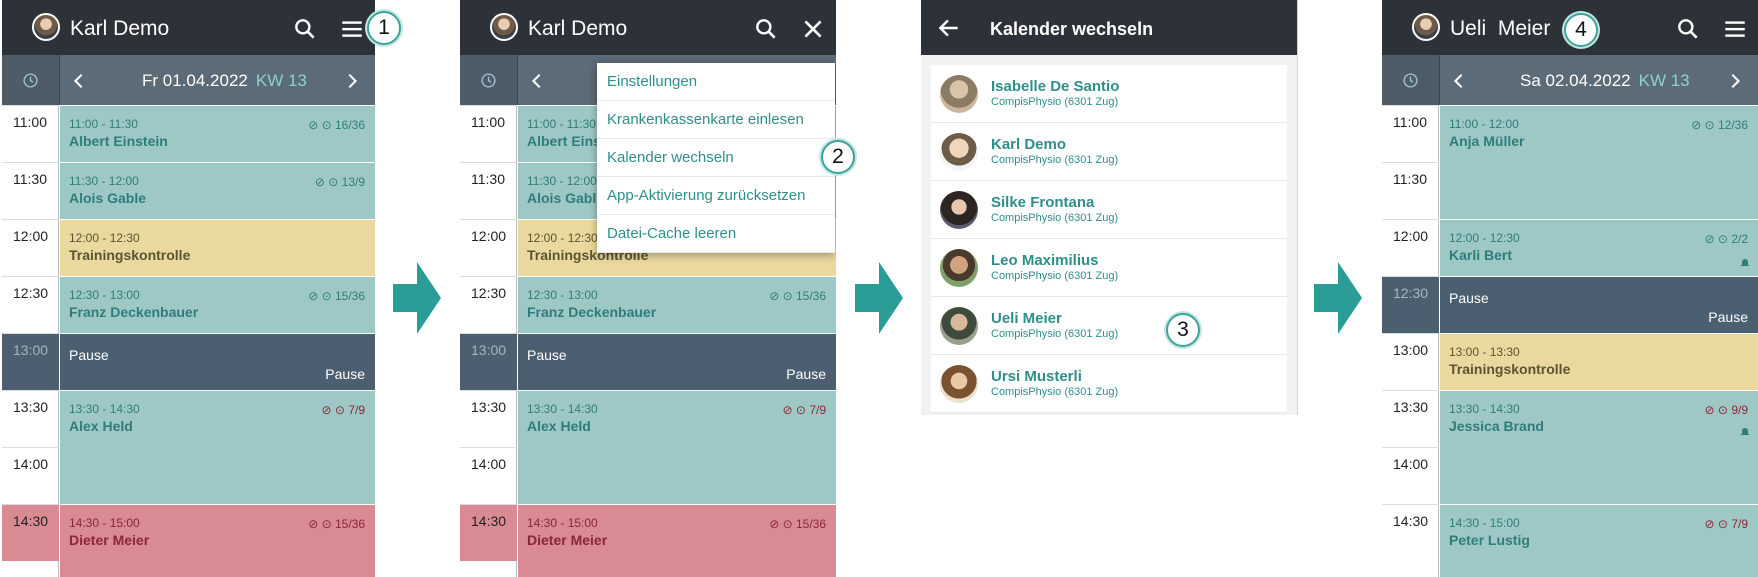 This screenshot has height=577, width=1758. I want to click on menu-item-datei-cache: Datei-Cache leeren, so click(716, 234).